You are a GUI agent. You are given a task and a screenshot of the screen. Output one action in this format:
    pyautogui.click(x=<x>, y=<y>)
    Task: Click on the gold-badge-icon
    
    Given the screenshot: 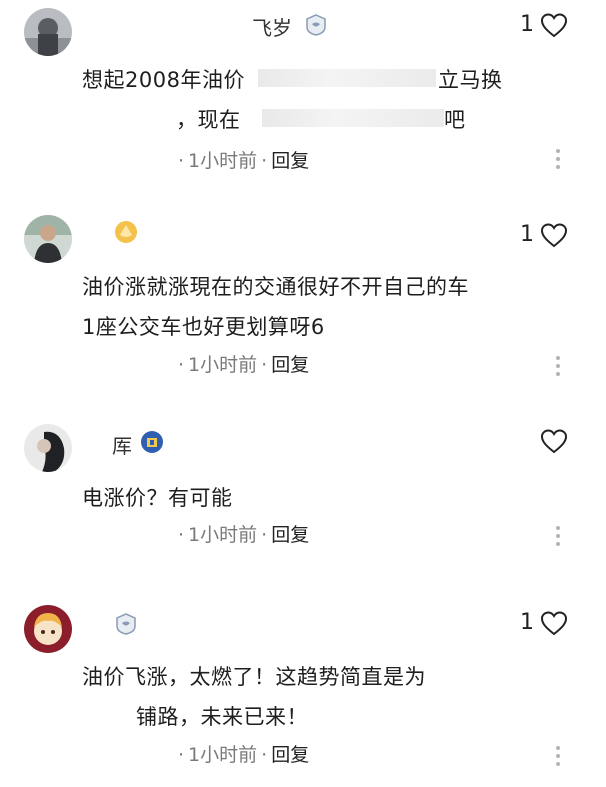 What is the action you would take?
    pyautogui.click(x=126, y=232)
    